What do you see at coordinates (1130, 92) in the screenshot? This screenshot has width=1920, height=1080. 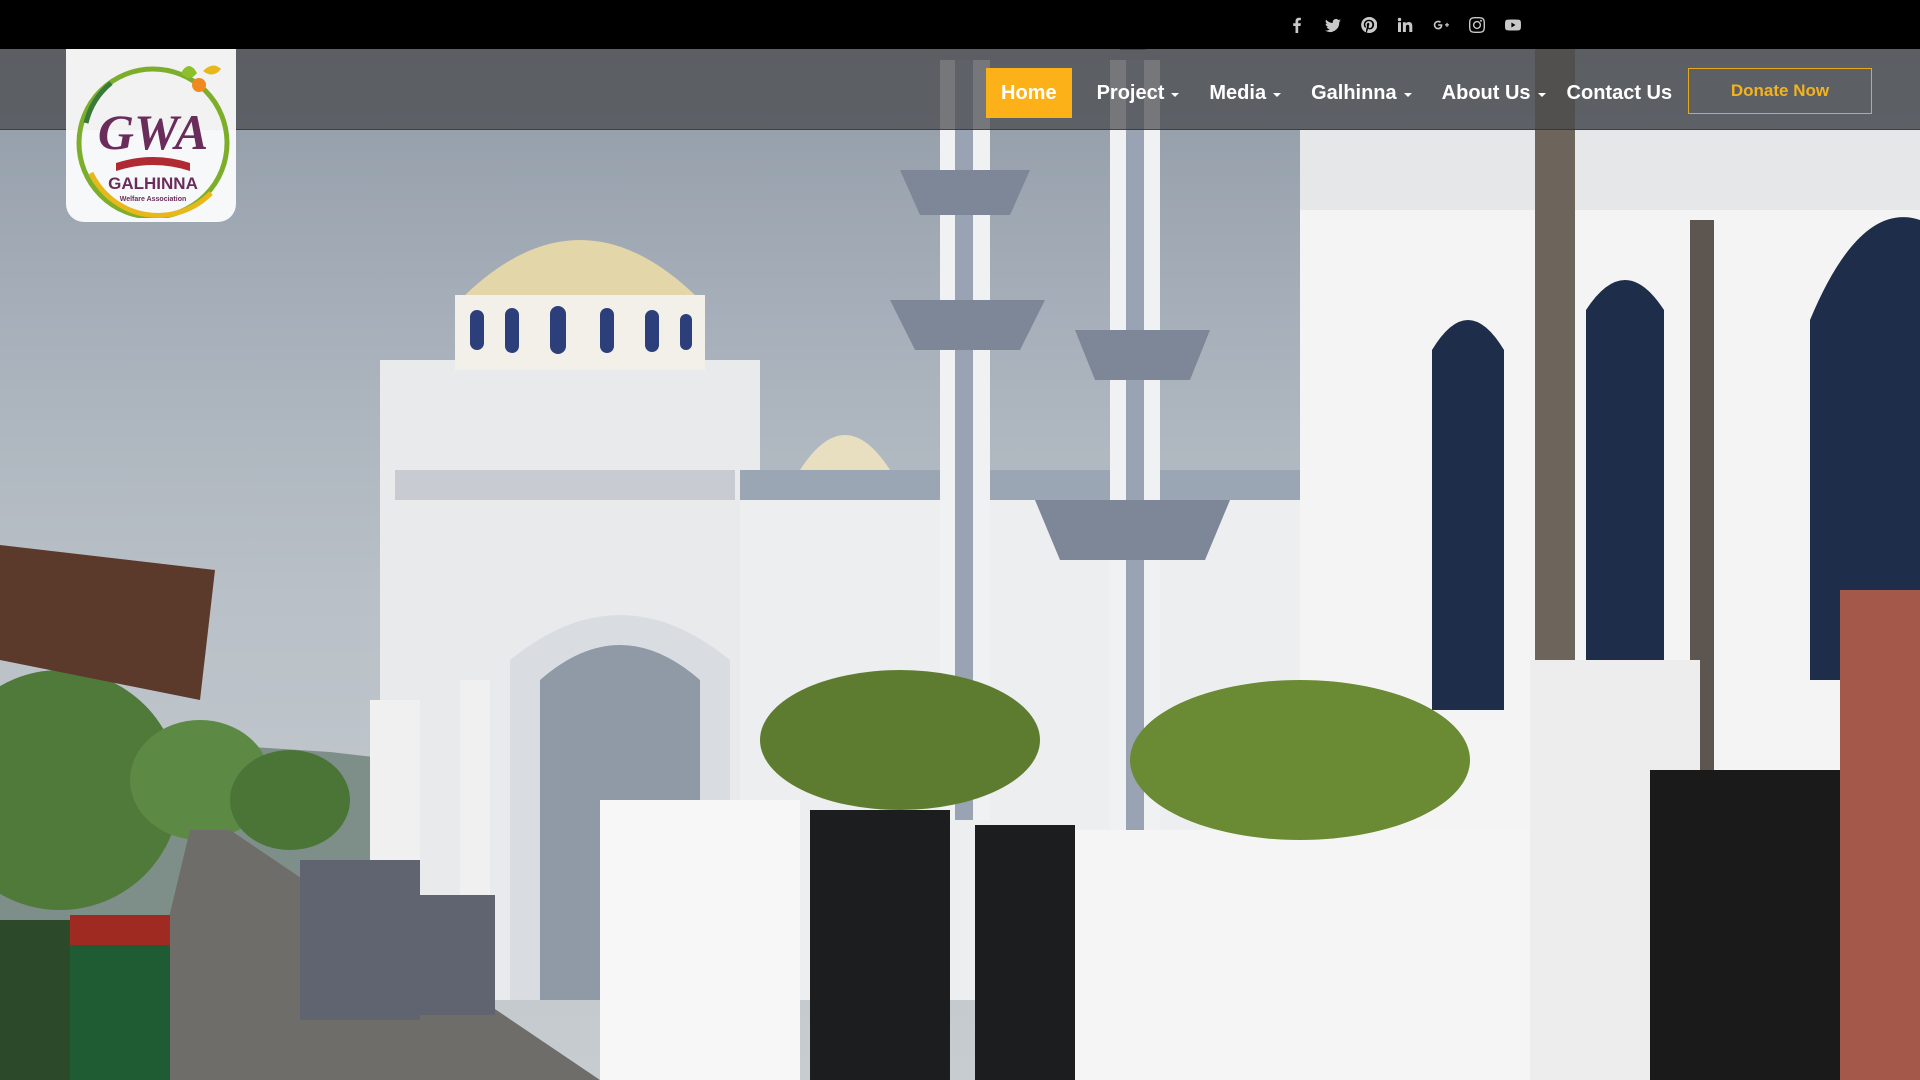 I see `nav-project-label: Project` at bounding box center [1130, 92].